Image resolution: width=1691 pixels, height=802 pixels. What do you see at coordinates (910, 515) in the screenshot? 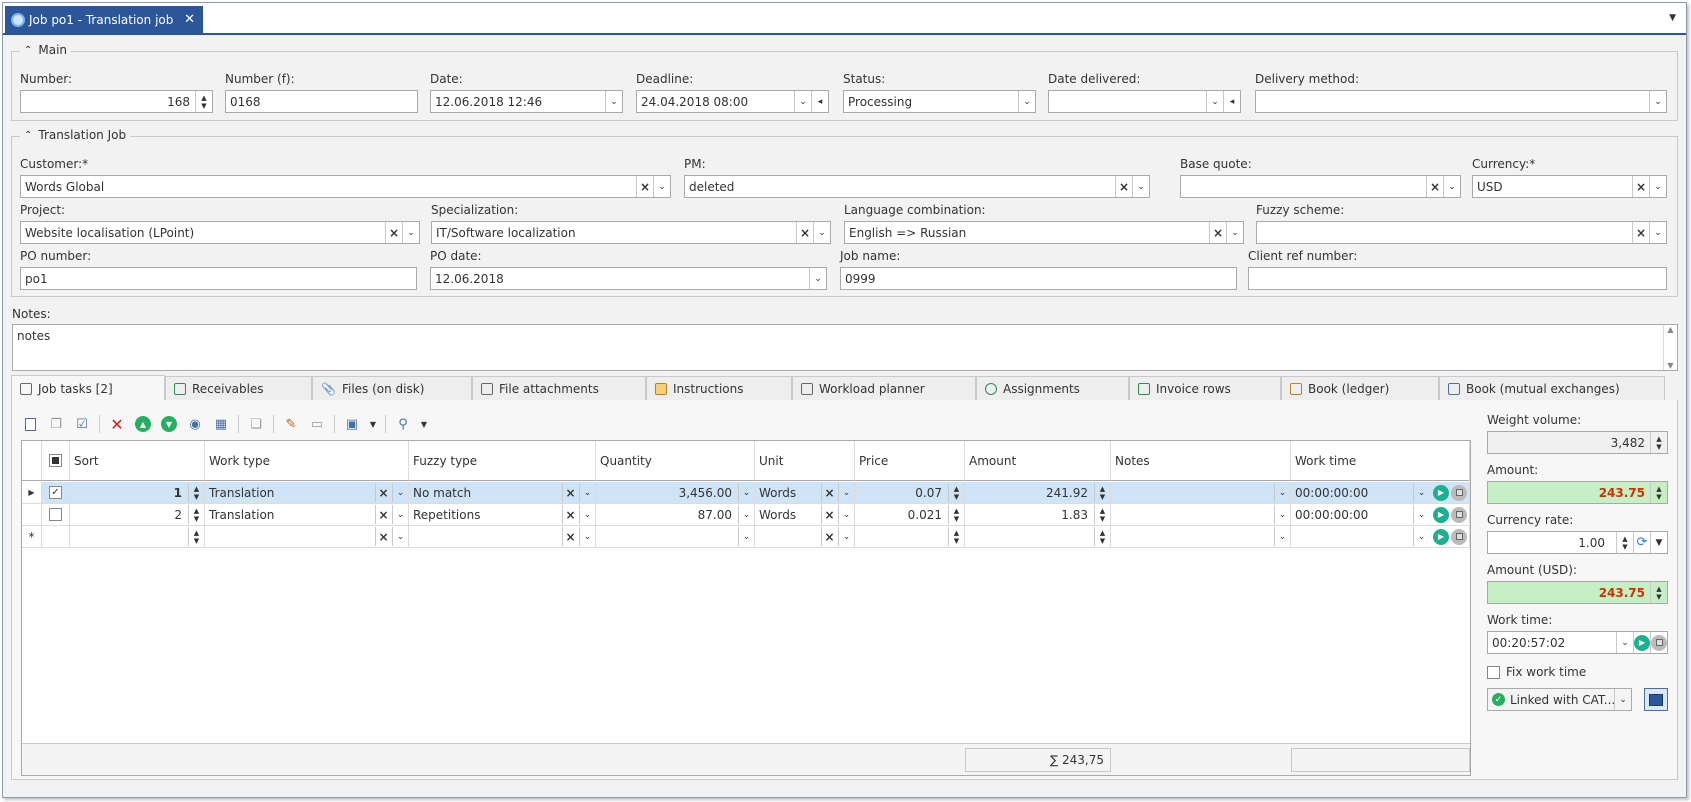
I see `cell-price: 0.021 ▲ ▼` at bounding box center [910, 515].